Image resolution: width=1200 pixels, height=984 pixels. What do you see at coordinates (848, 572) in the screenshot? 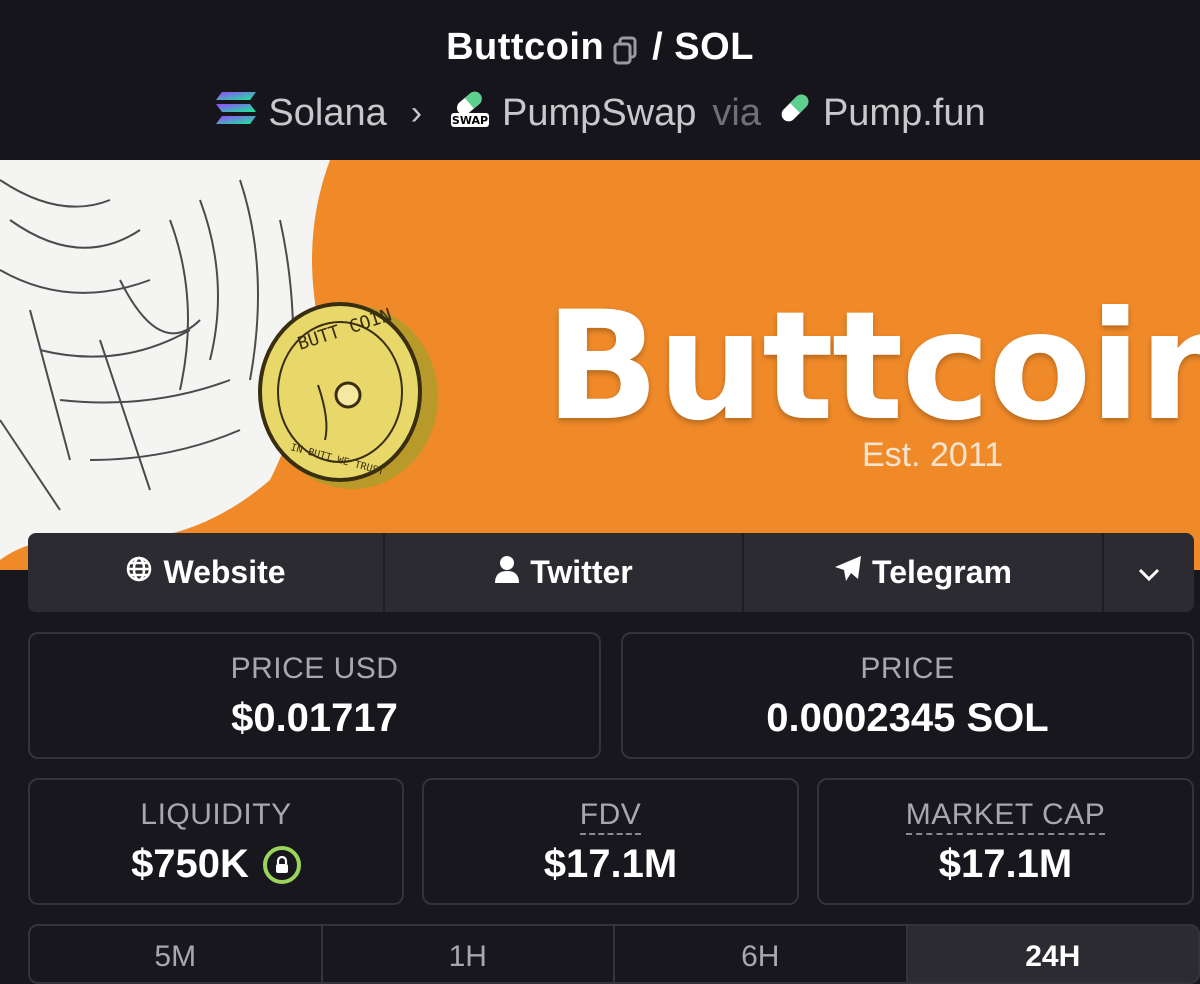
I see `paper-plane-icon` at bounding box center [848, 572].